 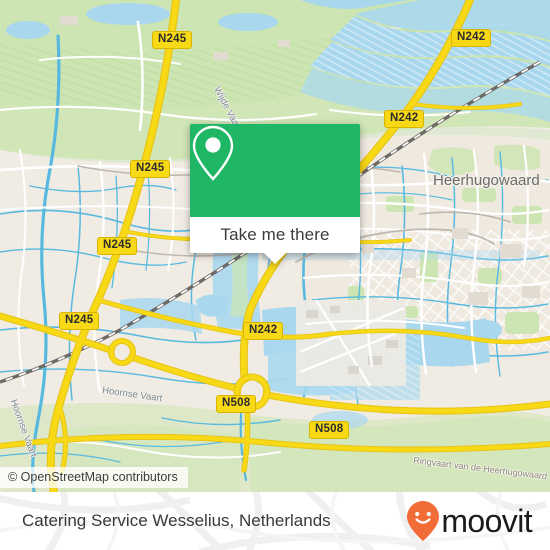 I want to click on take-me-there-label: Take me there, so click(x=275, y=234).